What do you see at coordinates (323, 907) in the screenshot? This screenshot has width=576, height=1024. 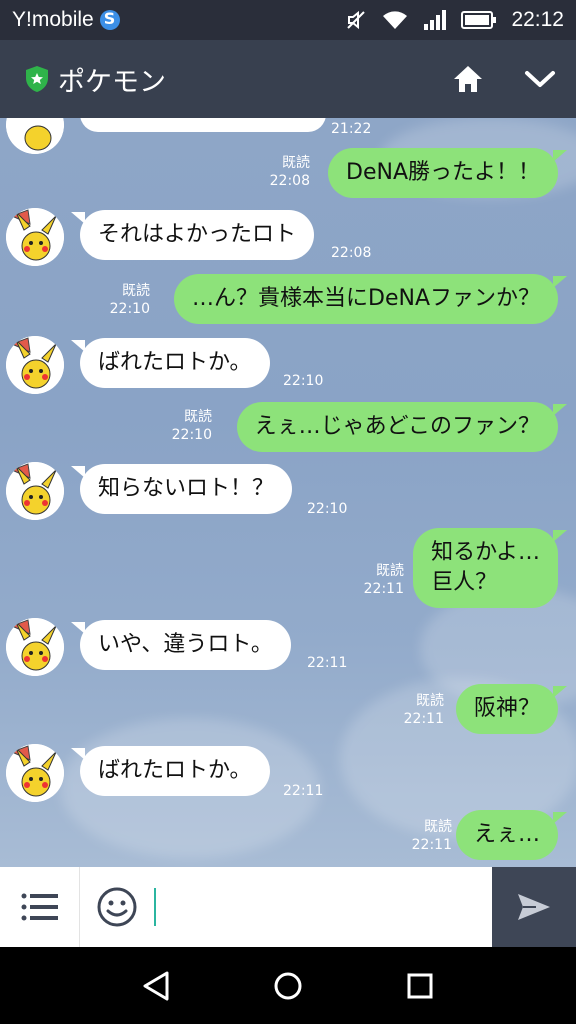 I see `message-input` at bounding box center [323, 907].